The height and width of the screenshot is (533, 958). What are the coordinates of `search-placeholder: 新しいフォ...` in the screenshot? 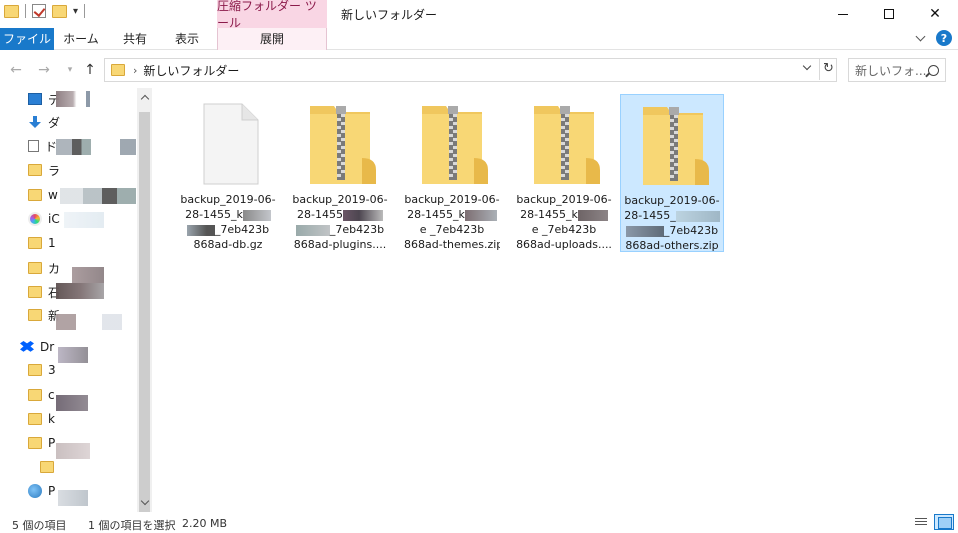 It's located at (891, 70).